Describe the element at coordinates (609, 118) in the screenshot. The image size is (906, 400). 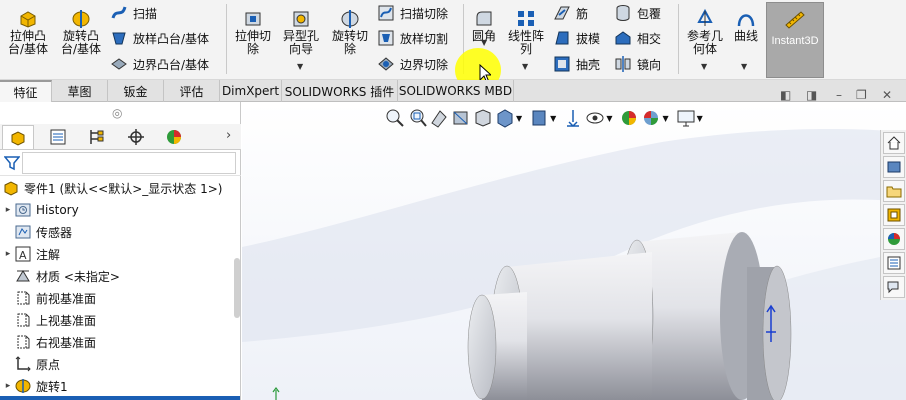
I see `hide-show-dropdown-icon: ▼` at that location.